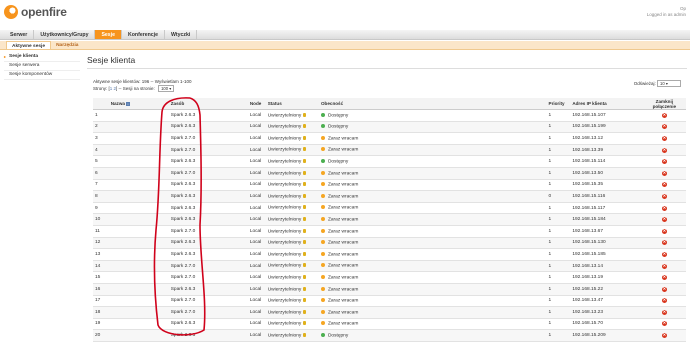 The width and height of the screenshot is (690, 342). What do you see at coordinates (143, 34) in the screenshot?
I see `nav-conferences: Konferencje` at bounding box center [143, 34].